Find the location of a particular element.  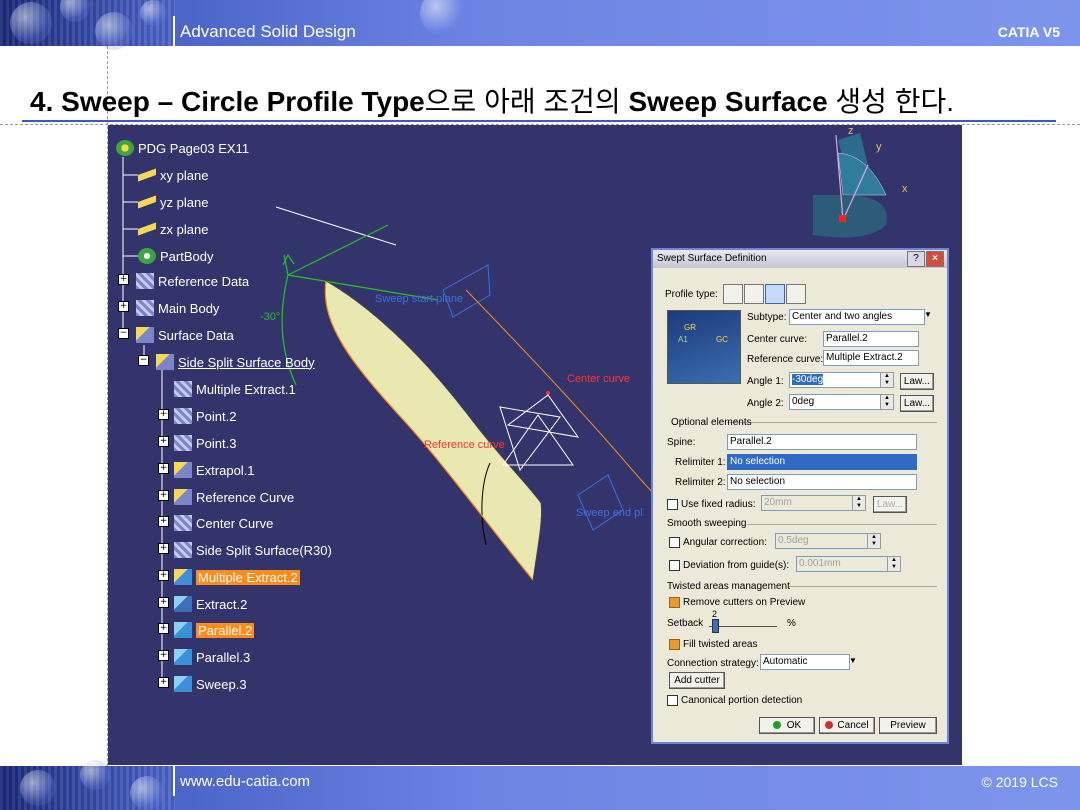

tree-item-reference-curve: Reference Curve is located at coordinates (234, 497).